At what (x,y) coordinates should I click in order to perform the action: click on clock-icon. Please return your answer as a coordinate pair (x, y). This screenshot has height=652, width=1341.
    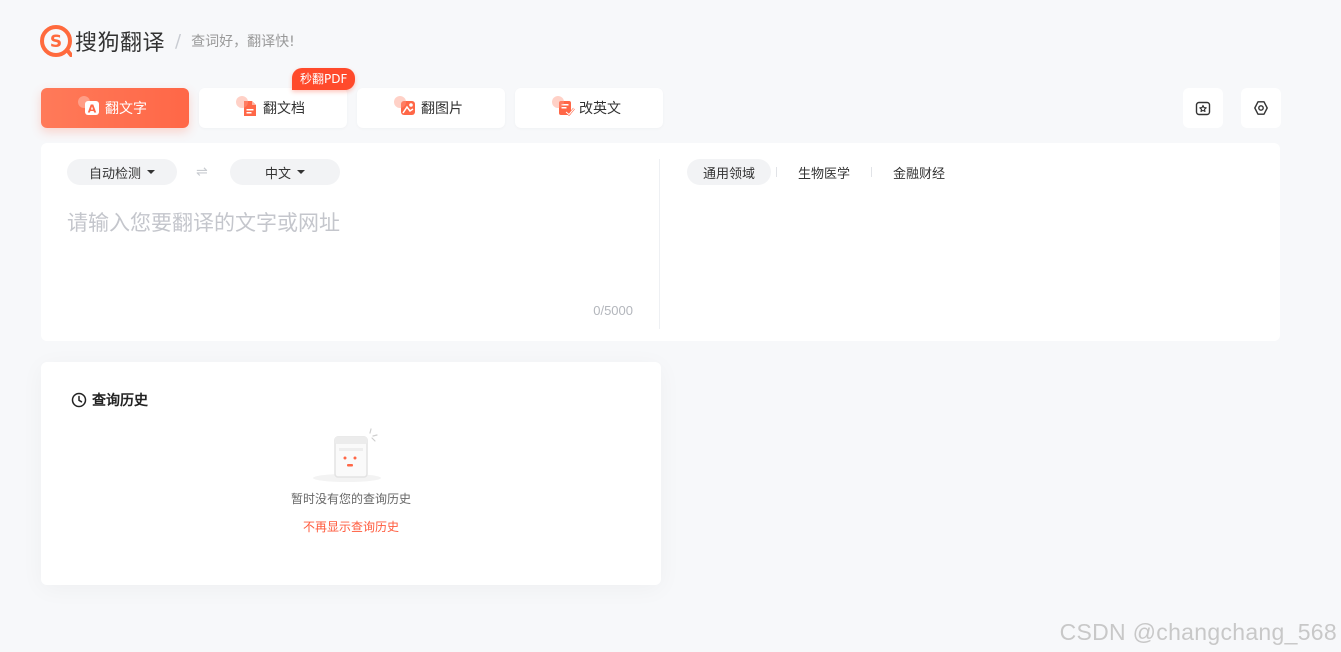
    Looking at the image, I should click on (79, 400).